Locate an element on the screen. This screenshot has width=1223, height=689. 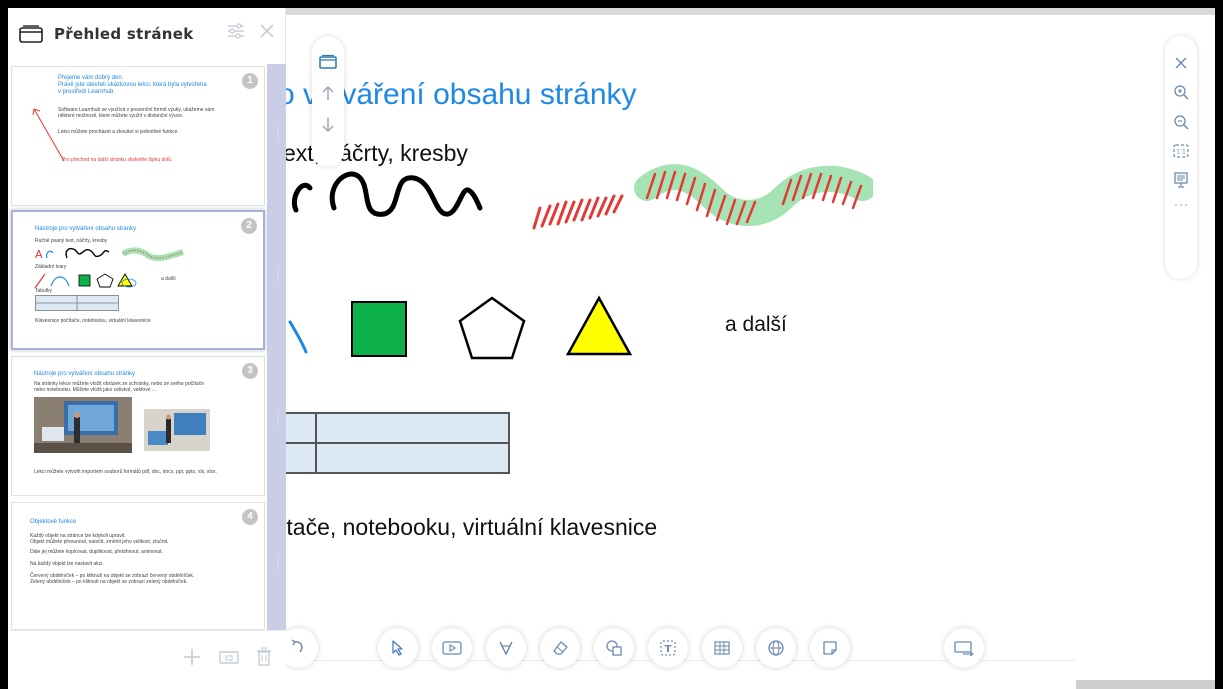
svg-text: 1:1 is located at coordinates (1181, 152).